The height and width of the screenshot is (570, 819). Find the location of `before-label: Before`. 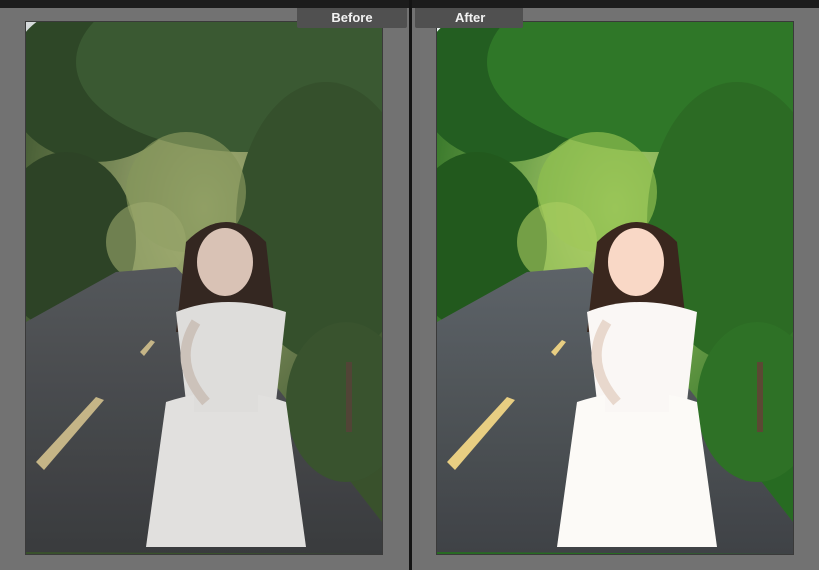

before-label: Before is located at coordinates (352, 18).